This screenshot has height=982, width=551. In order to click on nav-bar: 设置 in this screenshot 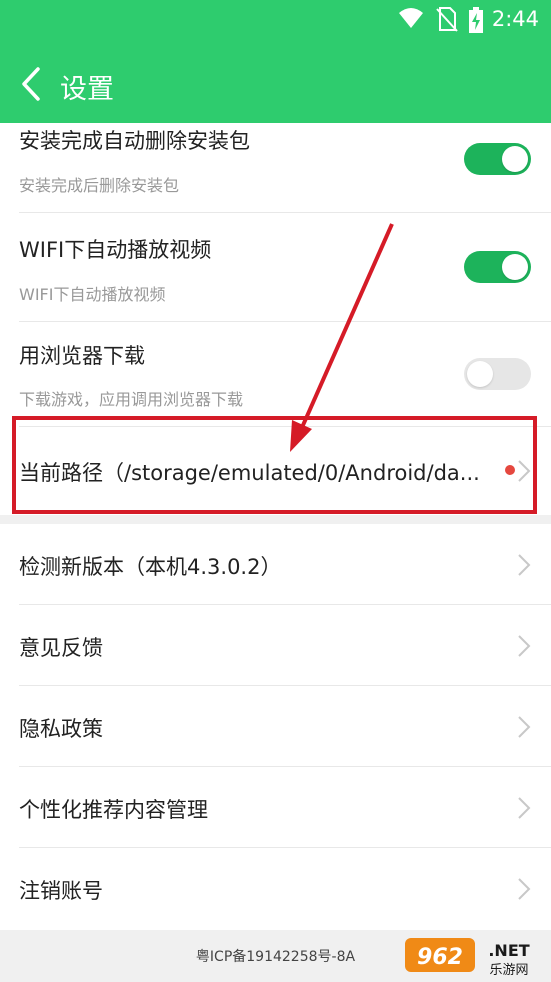, I will do `click(275, 85)`.